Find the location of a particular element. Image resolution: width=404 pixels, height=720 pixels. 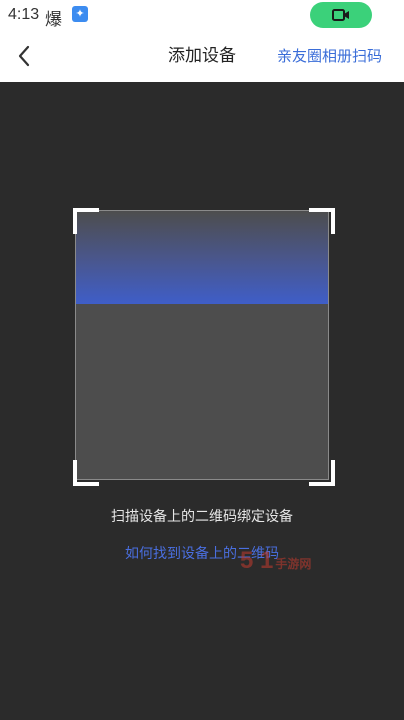

status-bar: 4:13 爆 ✦ is located at coordinates (202, 15).